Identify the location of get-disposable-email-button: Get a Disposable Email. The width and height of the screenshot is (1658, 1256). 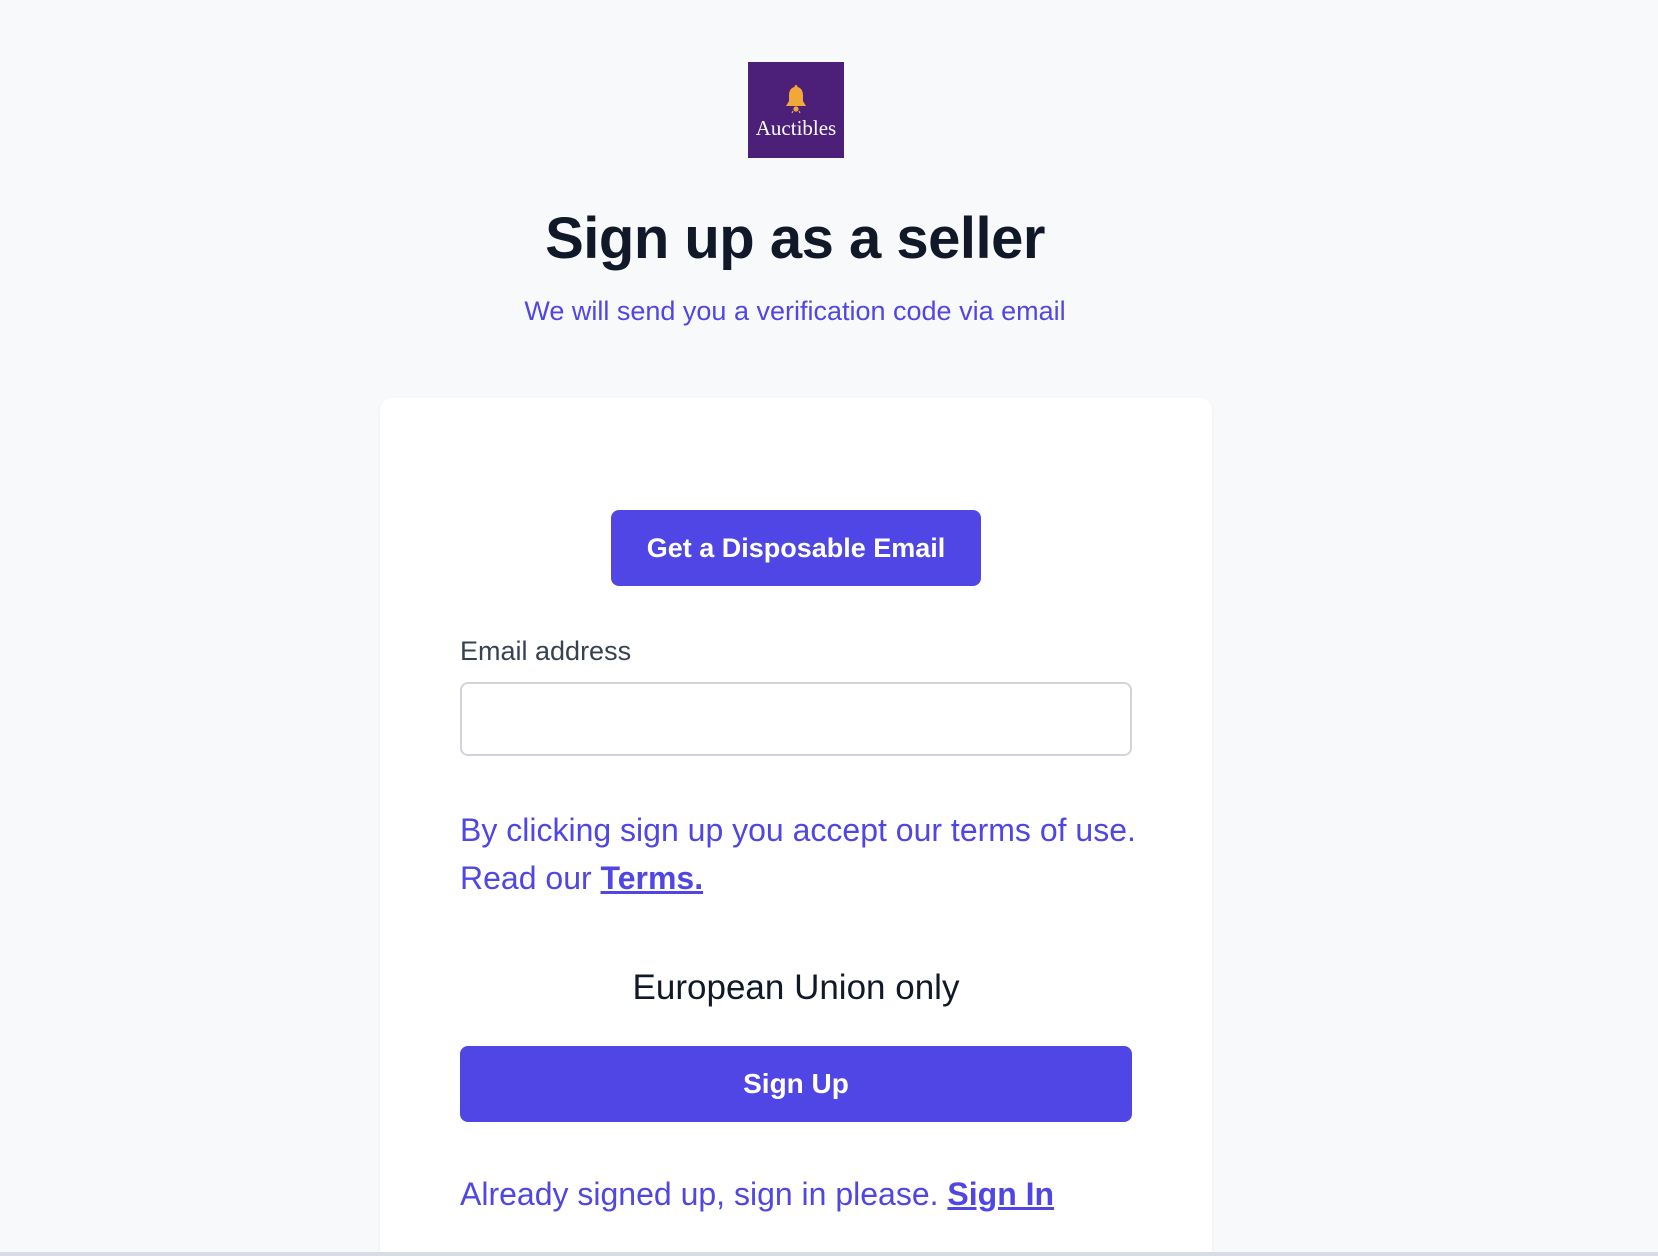
(796, 548).